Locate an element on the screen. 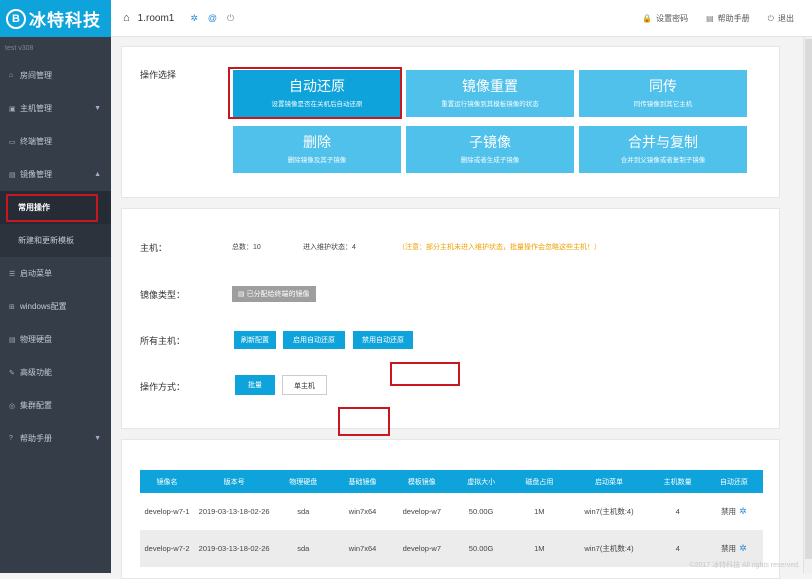 The image size is (812, 579). op-child-image-button: 子镜像删除或者生成子镜像 is located at coordinates (490, 149).